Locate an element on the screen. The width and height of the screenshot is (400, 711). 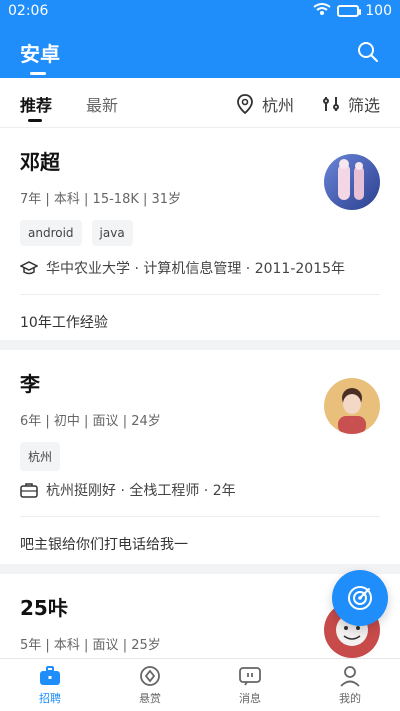
education-row: 华中农业大学 · 计算机信息管理 · 2011-2015年 is located at coordinates (182, 268).